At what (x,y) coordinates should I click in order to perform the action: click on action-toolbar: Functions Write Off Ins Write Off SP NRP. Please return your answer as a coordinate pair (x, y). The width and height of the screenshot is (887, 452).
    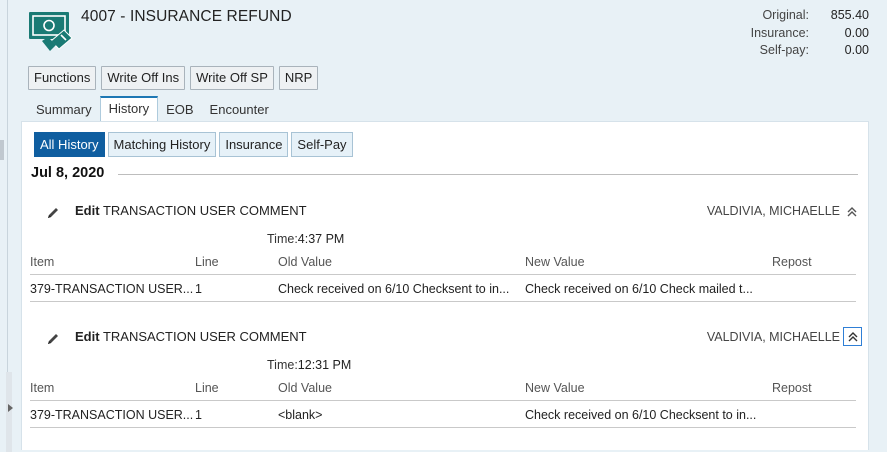
    Looking at the image, I should click on (173, 78).